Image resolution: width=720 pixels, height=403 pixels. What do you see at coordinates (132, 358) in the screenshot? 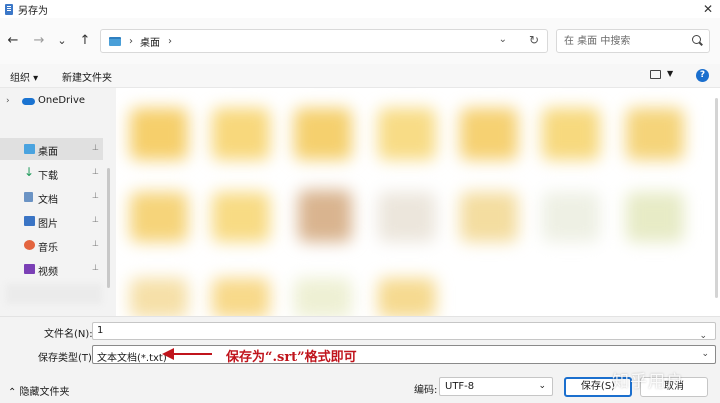
I see `filetype-value: 文本文档(*.txt)` at bounding box center [132, 358].